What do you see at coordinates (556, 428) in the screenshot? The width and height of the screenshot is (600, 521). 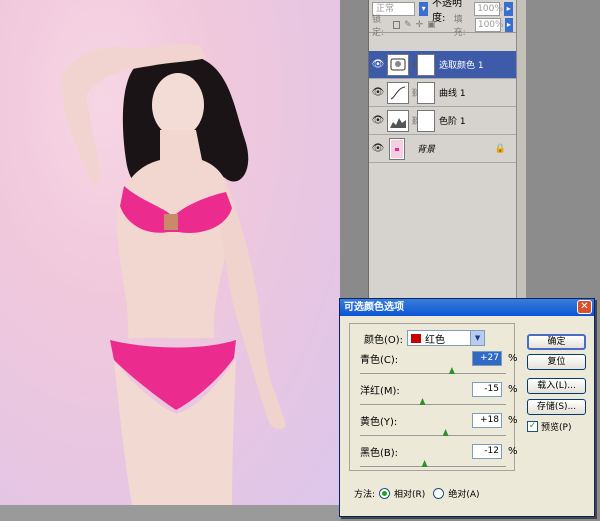 I see `preview-label: 预览(P)` at bounding box center [556, 428].